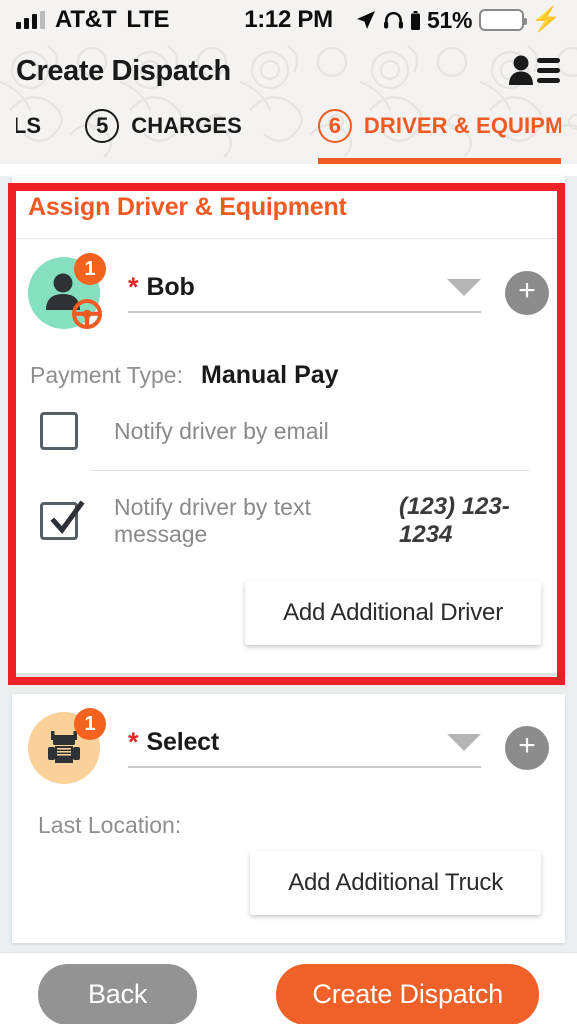  I want to click on status-bar: AT&T LTE 1:12 PM 51% ⚡, so click(288, 20).